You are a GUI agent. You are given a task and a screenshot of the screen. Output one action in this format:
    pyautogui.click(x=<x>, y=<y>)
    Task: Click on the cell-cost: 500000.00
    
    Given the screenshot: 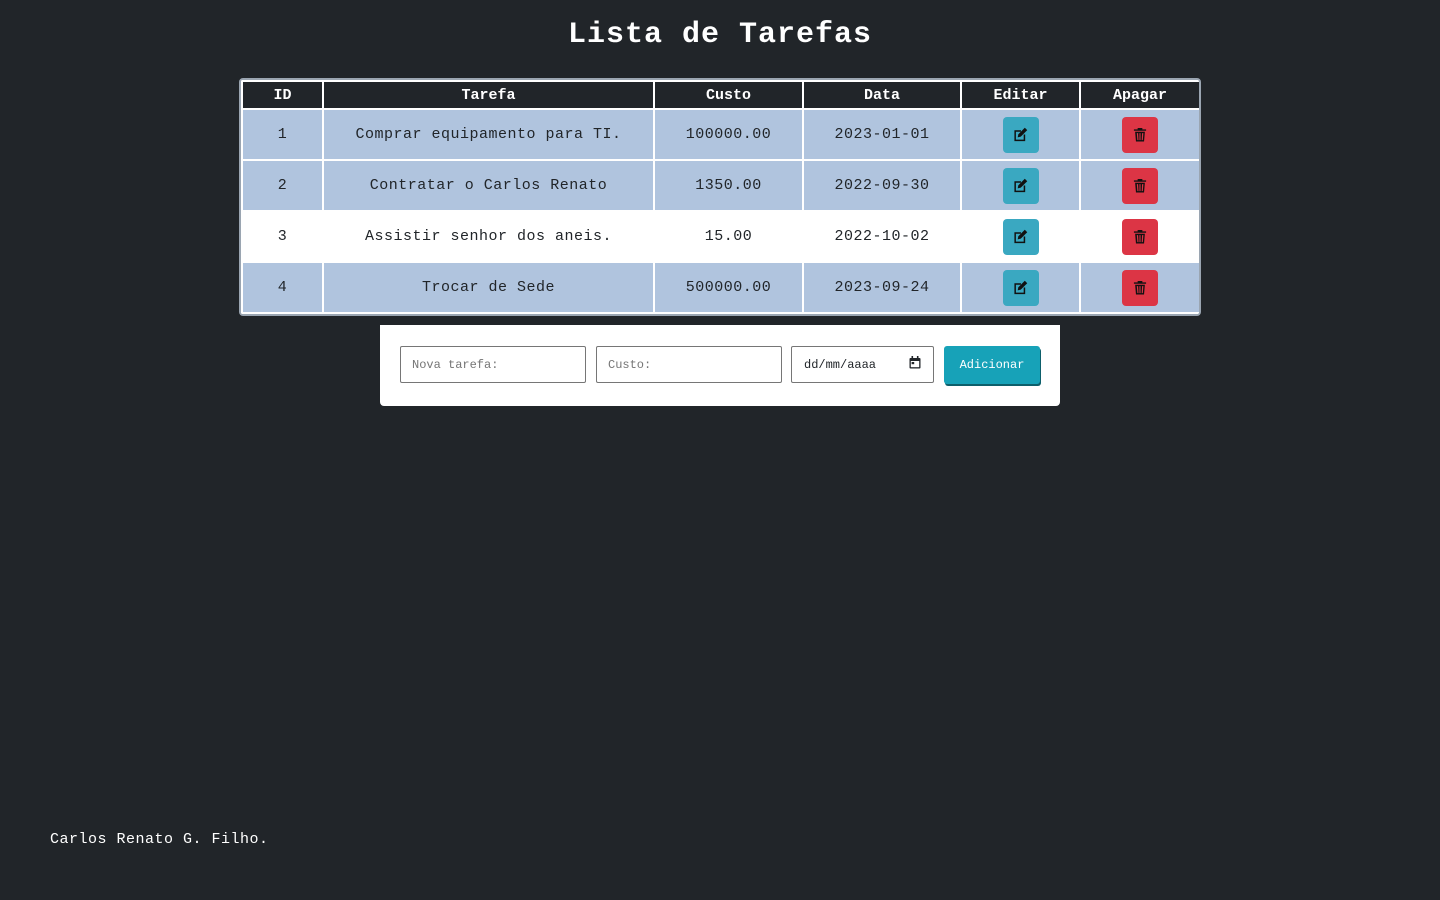 What is the action you would take?
    pyautogui.click(x=728, y=287)
    